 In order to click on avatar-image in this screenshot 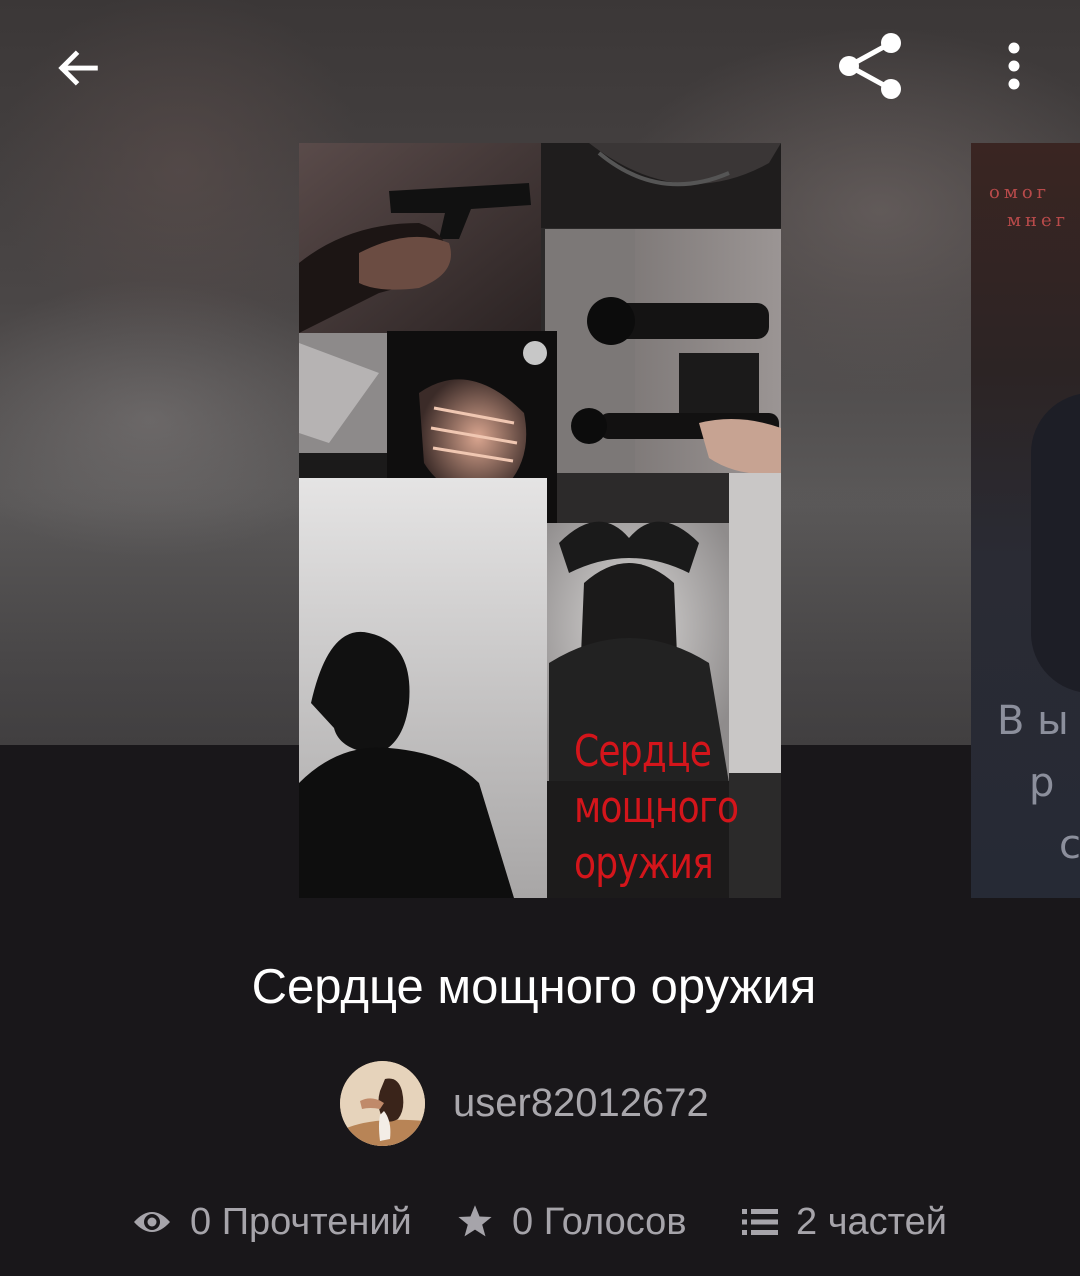, I will do `click(382, 1103)`.